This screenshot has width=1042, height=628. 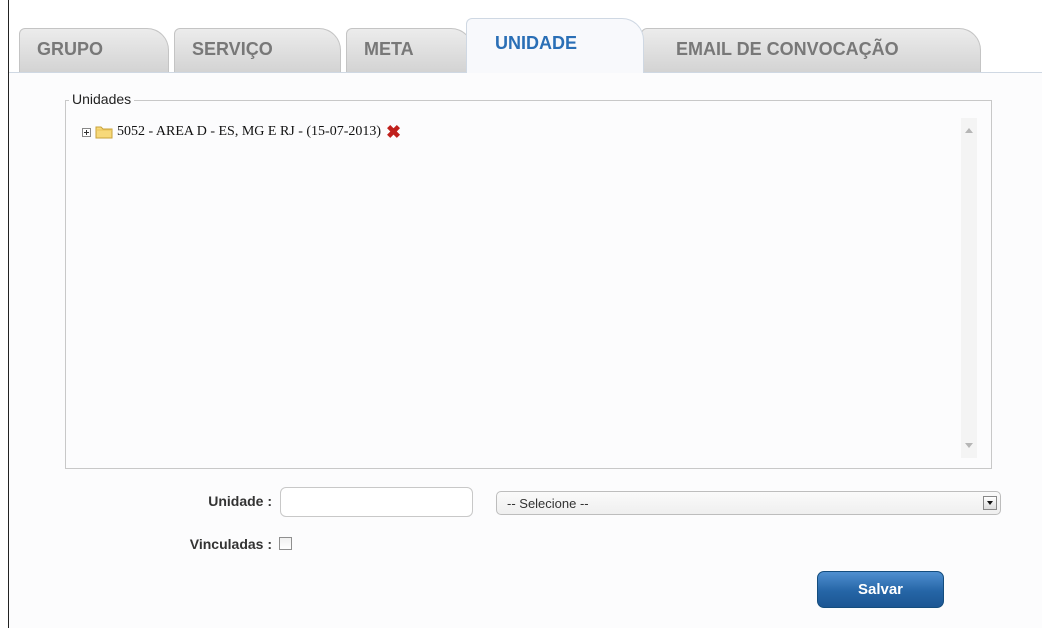 I want to click on tab-meta: META, so click(x=409, y=50).